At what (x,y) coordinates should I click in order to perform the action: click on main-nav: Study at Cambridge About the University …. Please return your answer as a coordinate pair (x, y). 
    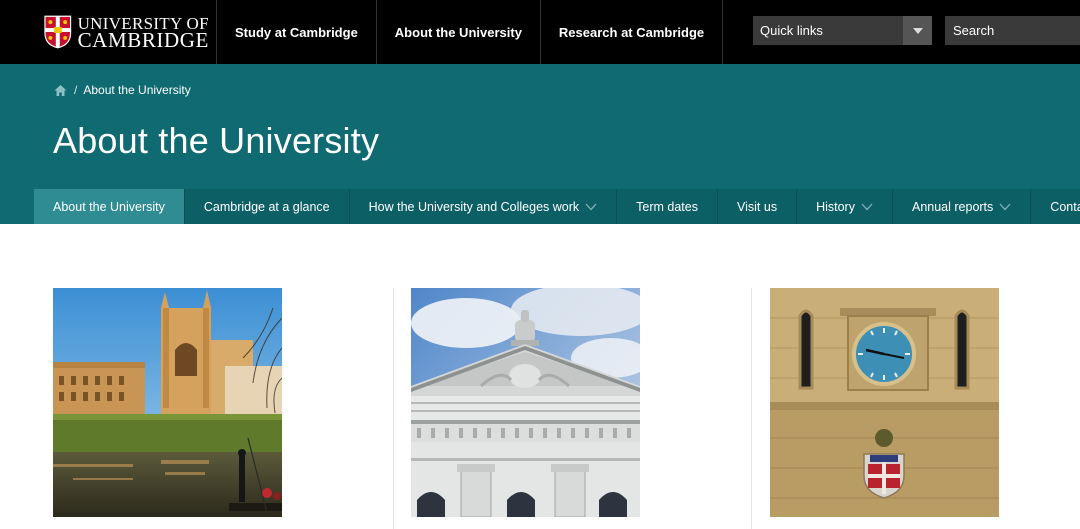
    Looking at the image, I should click on (470, 32).